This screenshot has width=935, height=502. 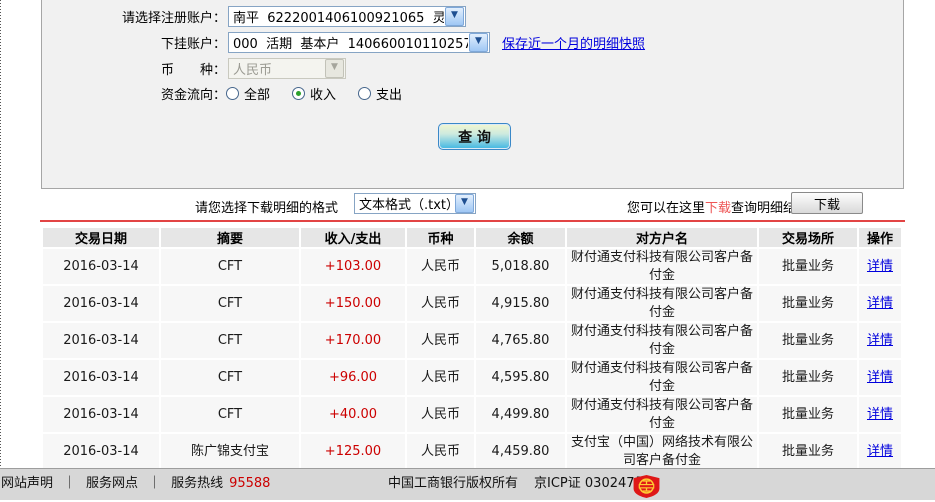 What do you see at coordinates (440, 237) in the screenshot?
I see `header-currency: 币种` at bounding box center [440, 237].